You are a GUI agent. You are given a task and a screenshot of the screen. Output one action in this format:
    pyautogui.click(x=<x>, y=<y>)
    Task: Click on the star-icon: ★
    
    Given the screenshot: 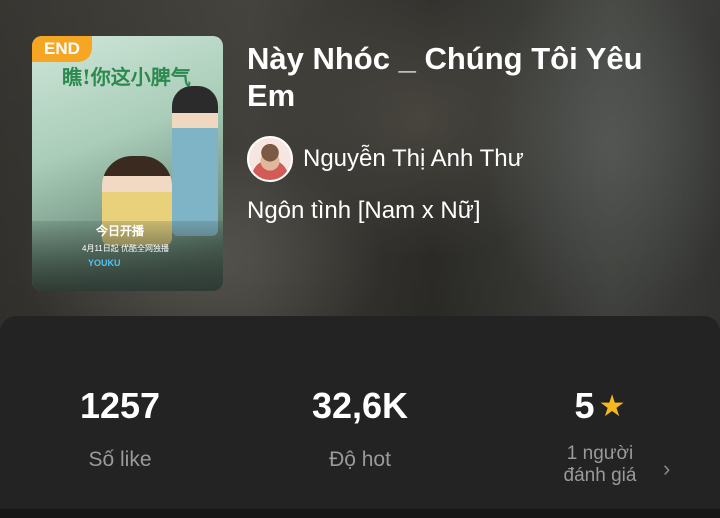 What is the action you would take?
    pyautogui.click(x=612, y=406)
    